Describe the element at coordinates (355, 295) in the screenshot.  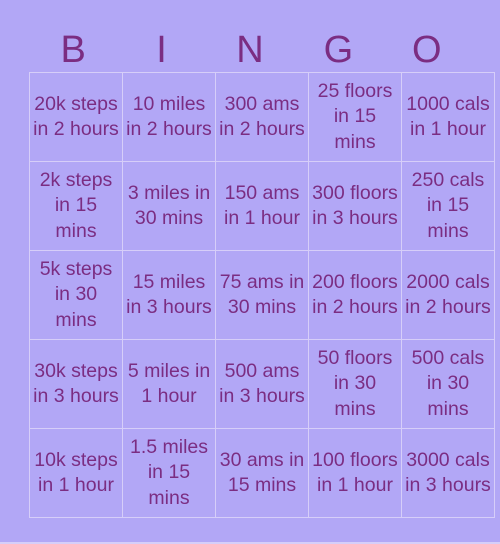
I see `bingo-cell: 200 floors in 2 hours` at that location.